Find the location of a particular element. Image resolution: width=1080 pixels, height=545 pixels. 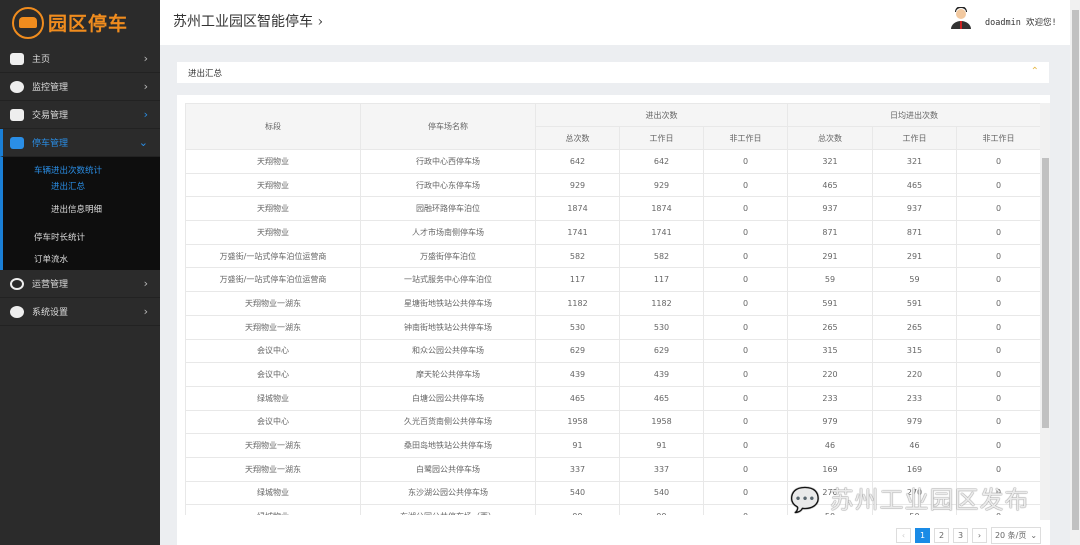

table-cell: 439 is located at coordinates (661, 374).